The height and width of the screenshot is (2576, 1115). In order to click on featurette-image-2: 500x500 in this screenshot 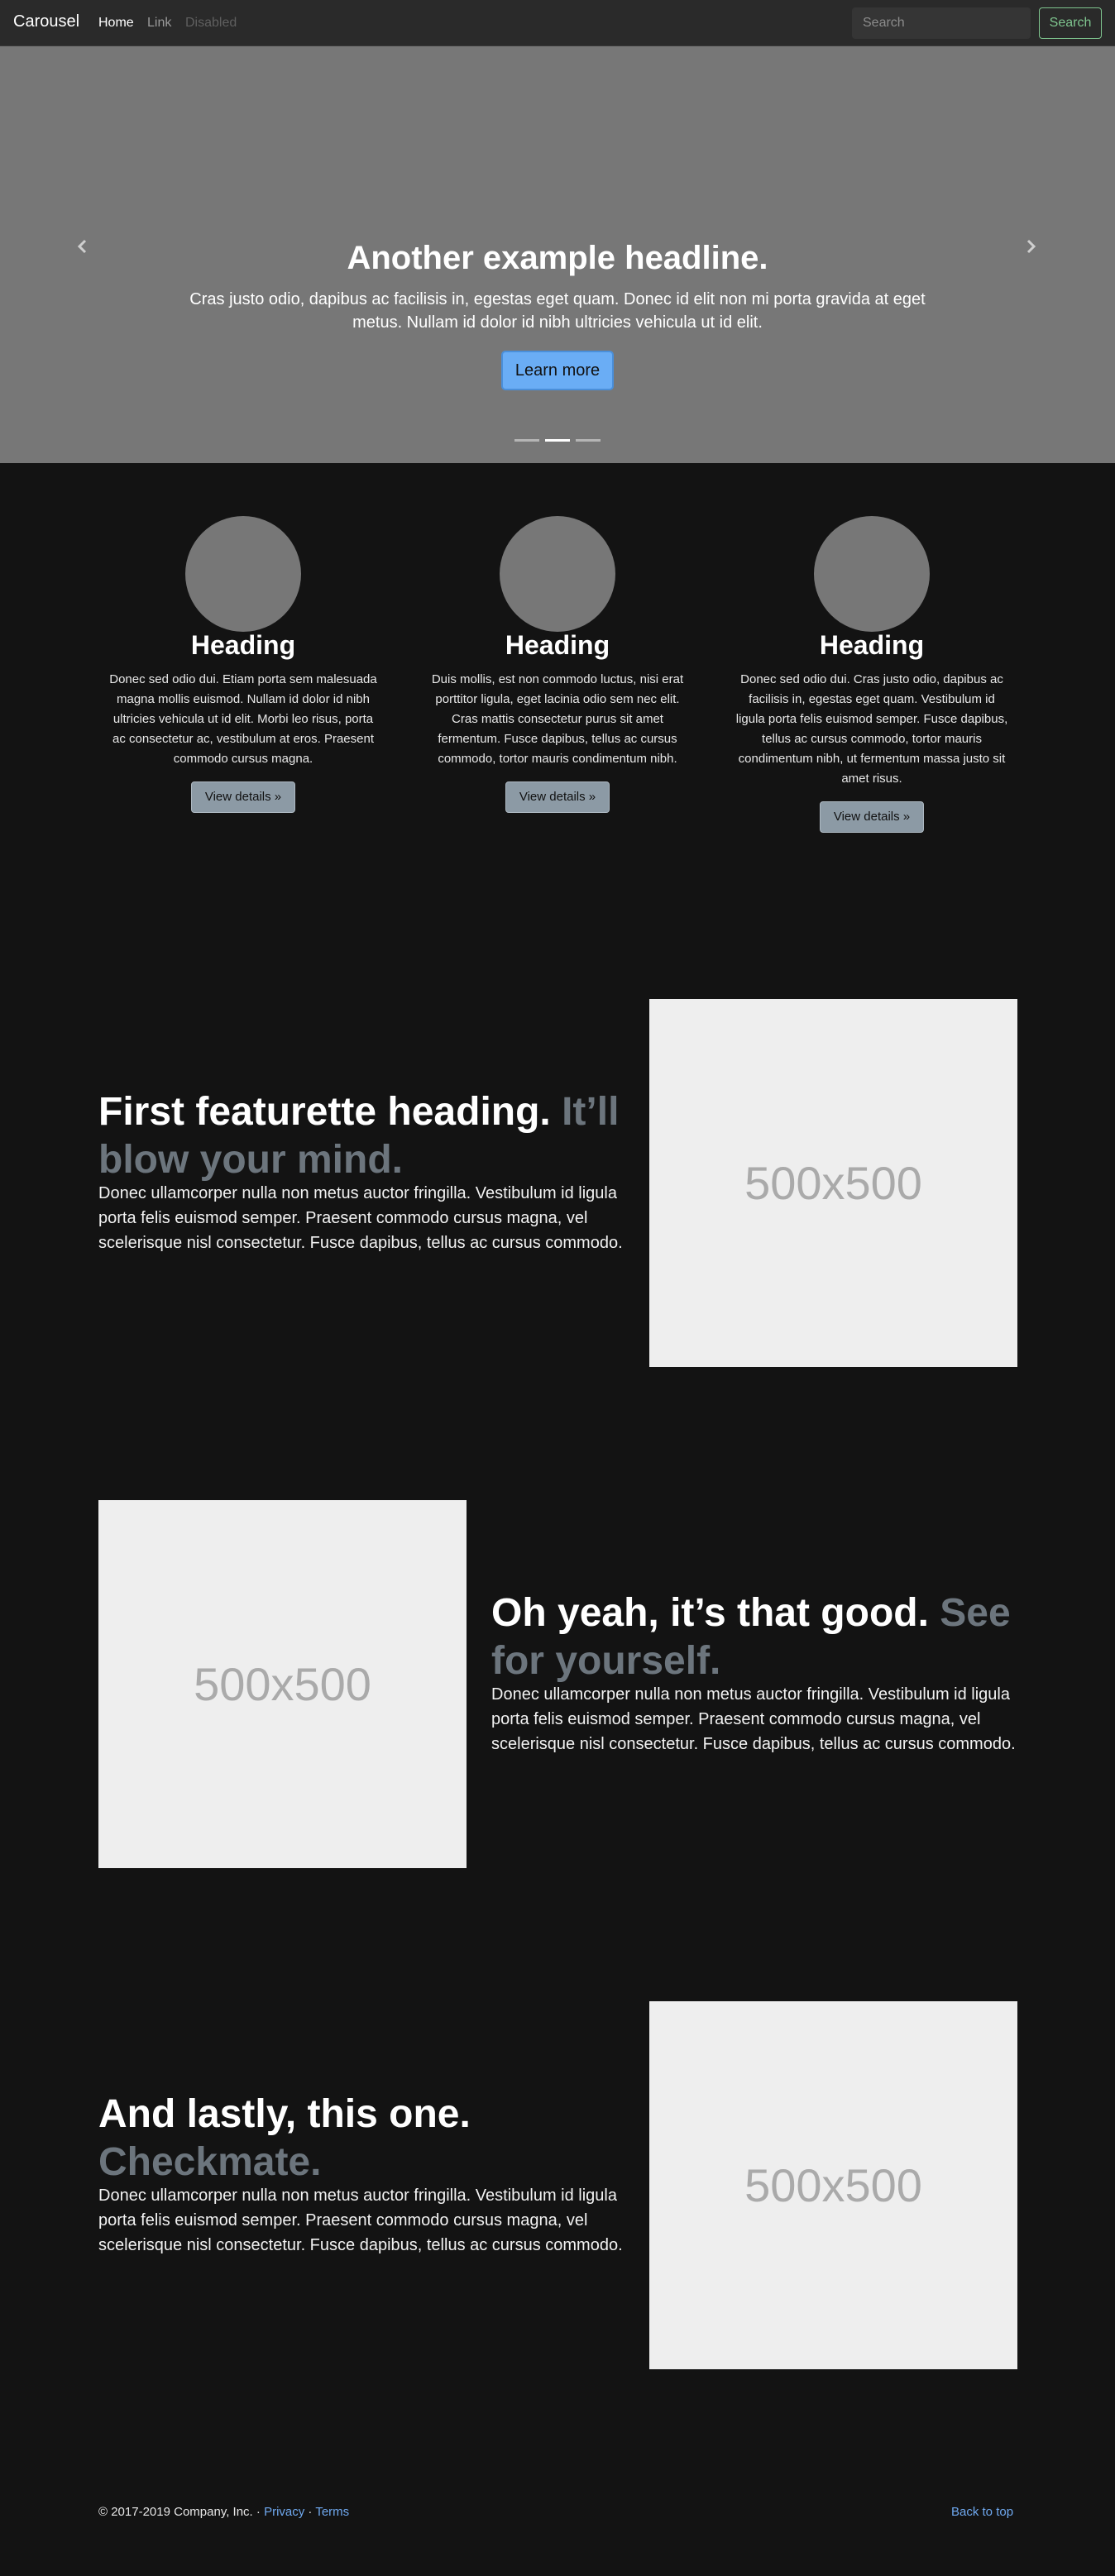, I will do `click(282, 1684)`.